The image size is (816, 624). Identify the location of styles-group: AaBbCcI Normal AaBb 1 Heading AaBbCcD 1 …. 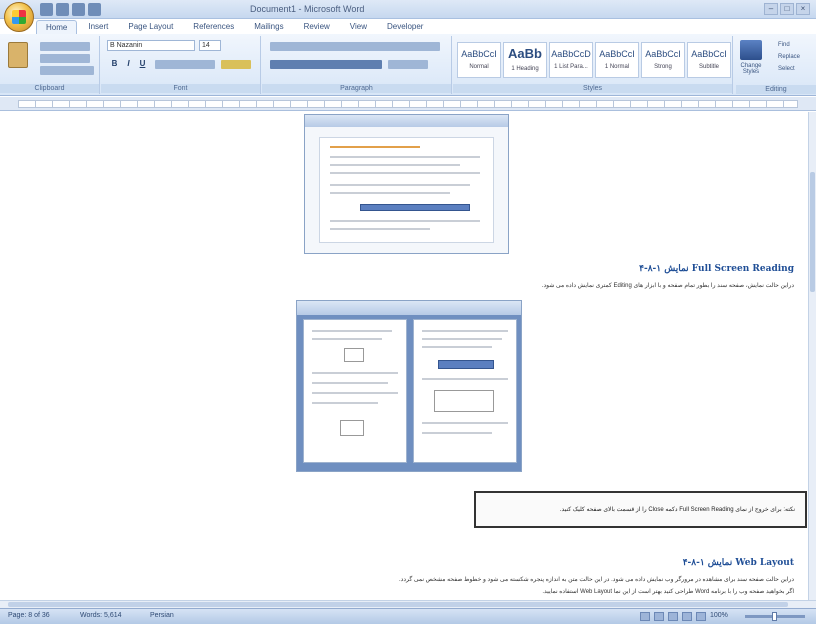
(593, 65).